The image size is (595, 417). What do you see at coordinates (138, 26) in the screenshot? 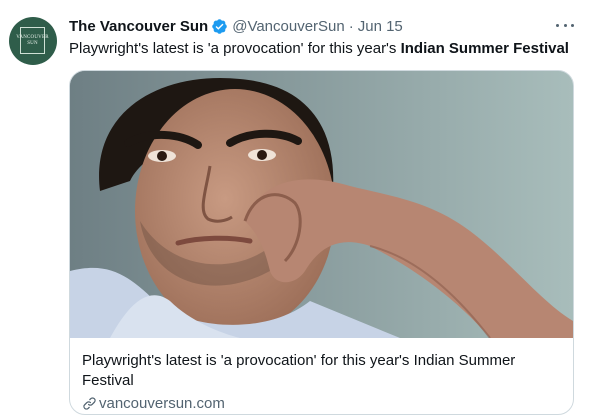
I see `display-name: The Vancouver Sun` at bounding box center [138, 26].